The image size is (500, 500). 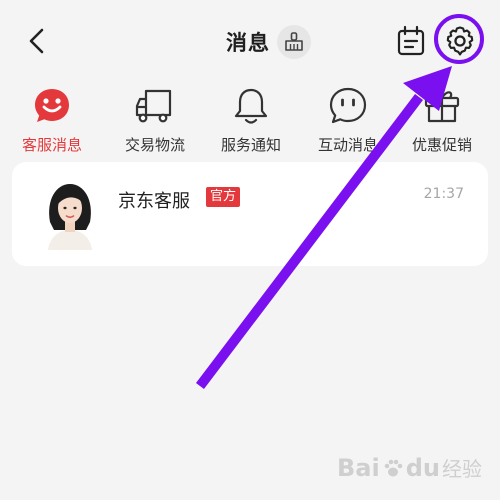 I want to click on watermark: Bai du 经验, so click(x=409, y=467).